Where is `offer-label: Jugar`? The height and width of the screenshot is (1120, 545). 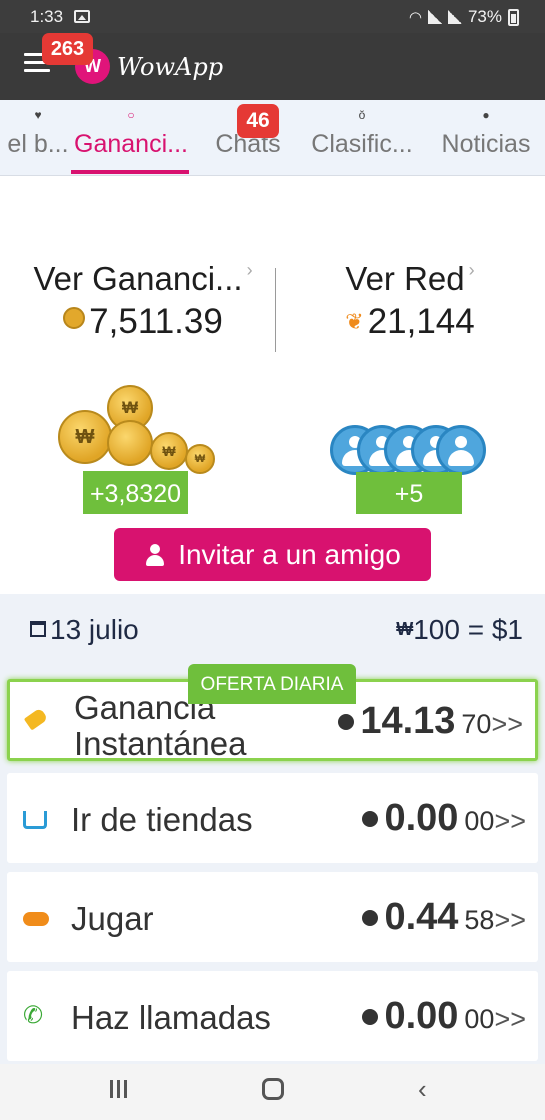
offer-label: Jugar is located at coordinates (112, 918).